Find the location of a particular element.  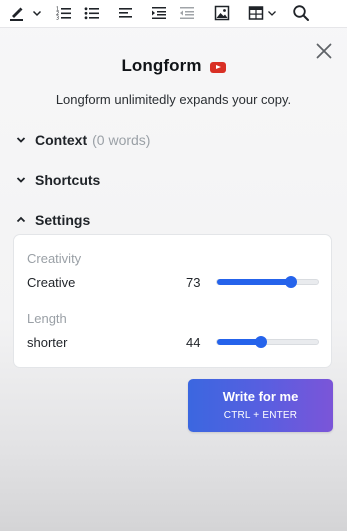

editor-toolbar: 1 2 3 is located at coordinates (173, 14).